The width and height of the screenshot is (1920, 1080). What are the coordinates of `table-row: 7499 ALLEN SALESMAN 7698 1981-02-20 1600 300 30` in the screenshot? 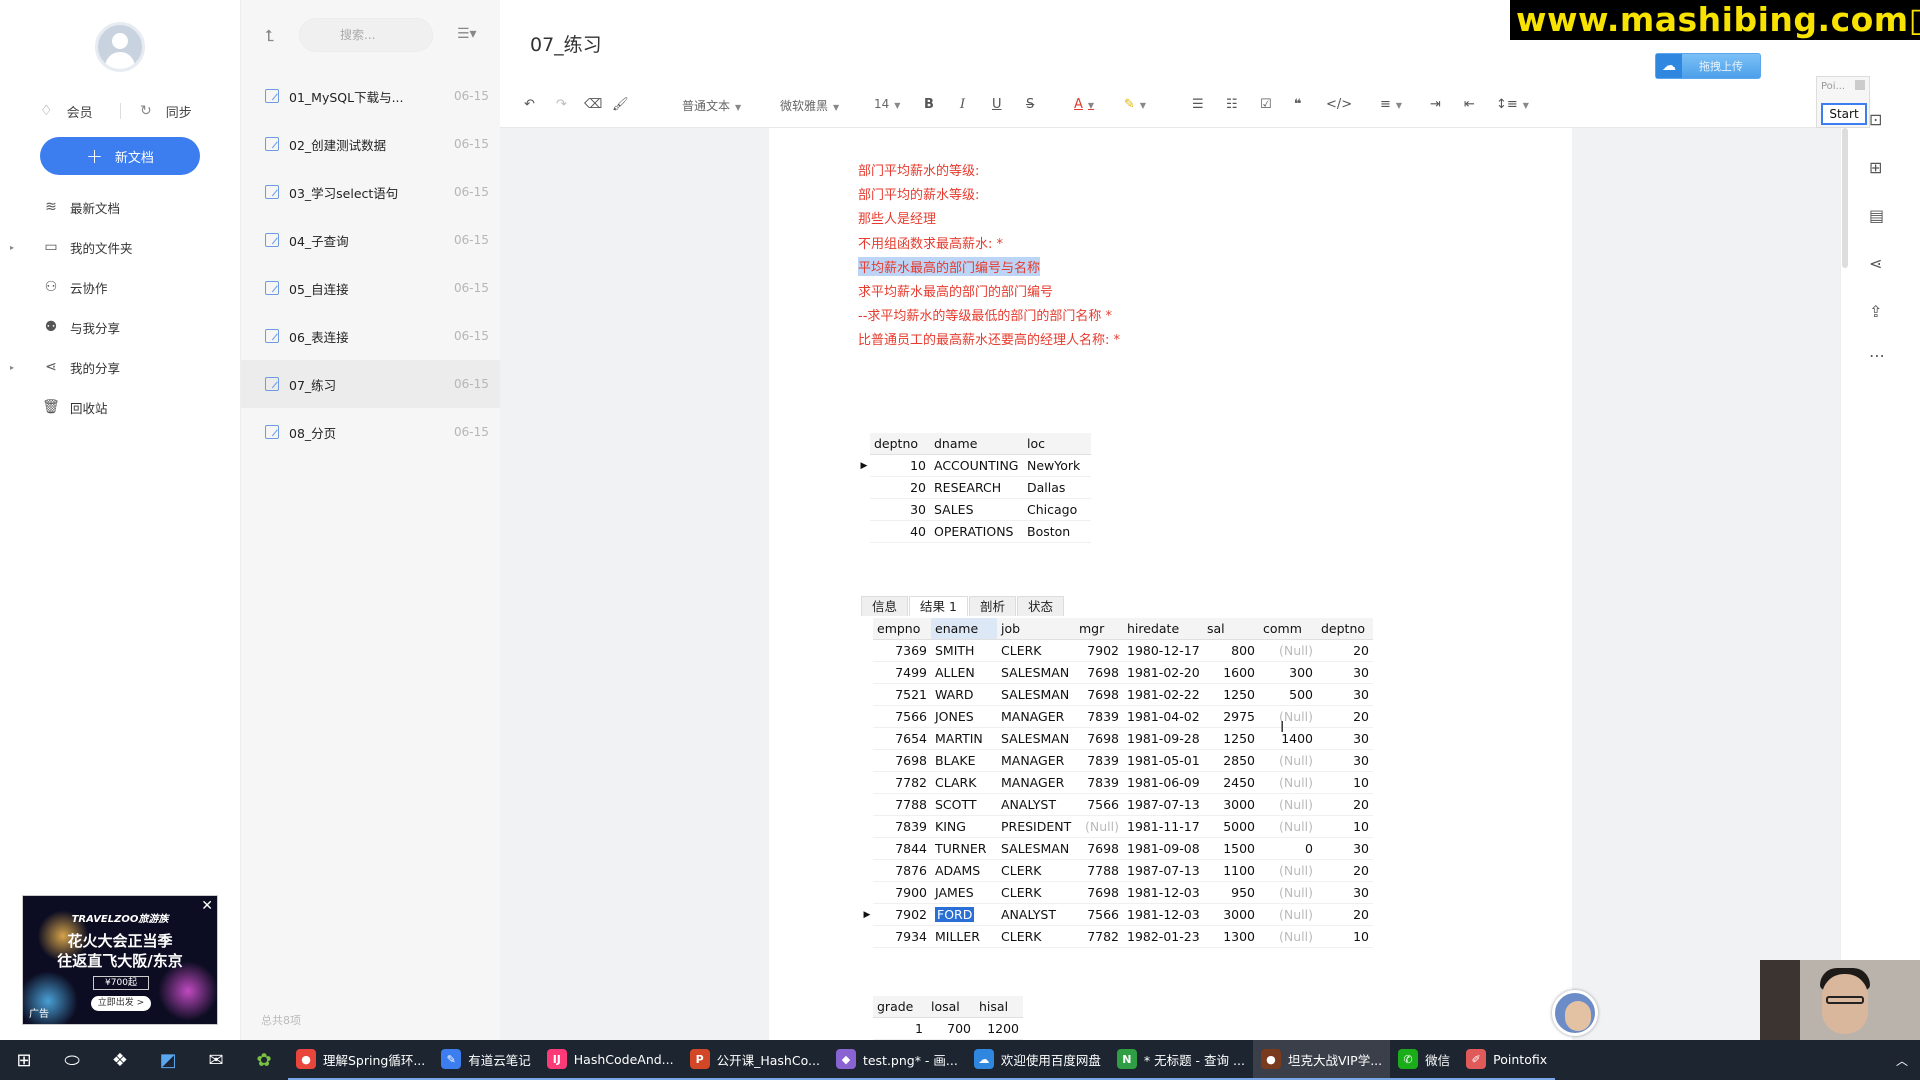 It's located at (1117, 673).